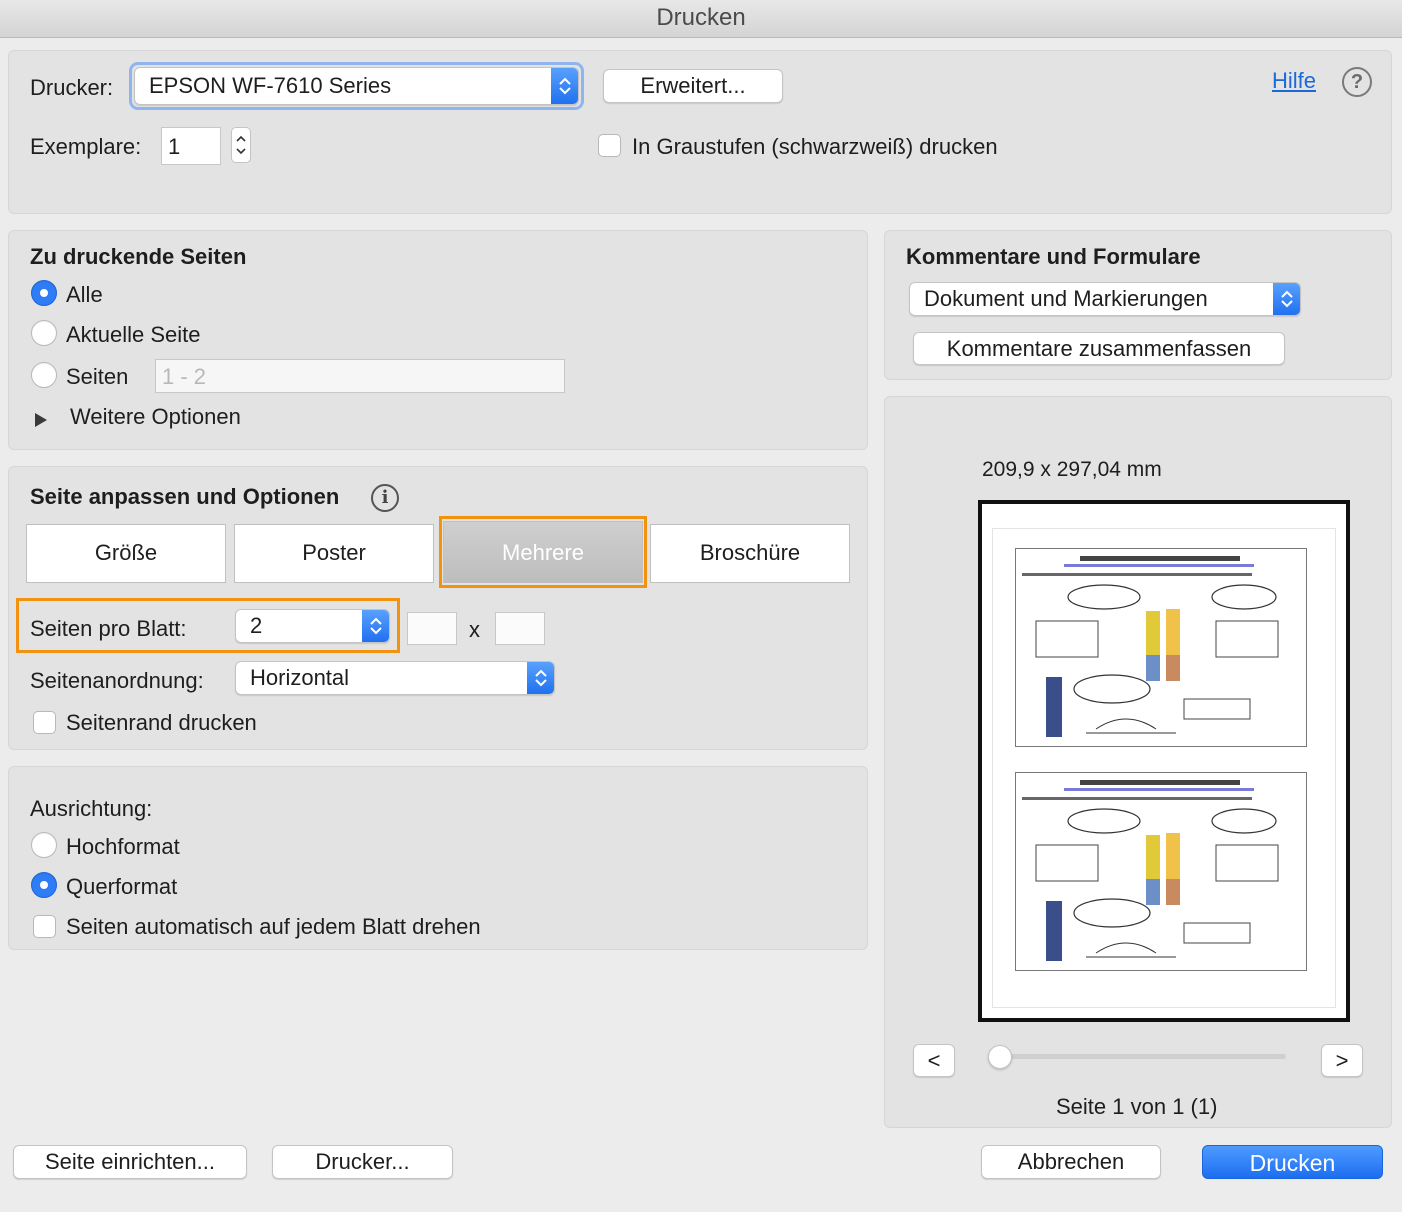 Image resolution: width=1402 pixels, height=1212 pixels. I want to click on print-border-checkbox, so click(44, 722).